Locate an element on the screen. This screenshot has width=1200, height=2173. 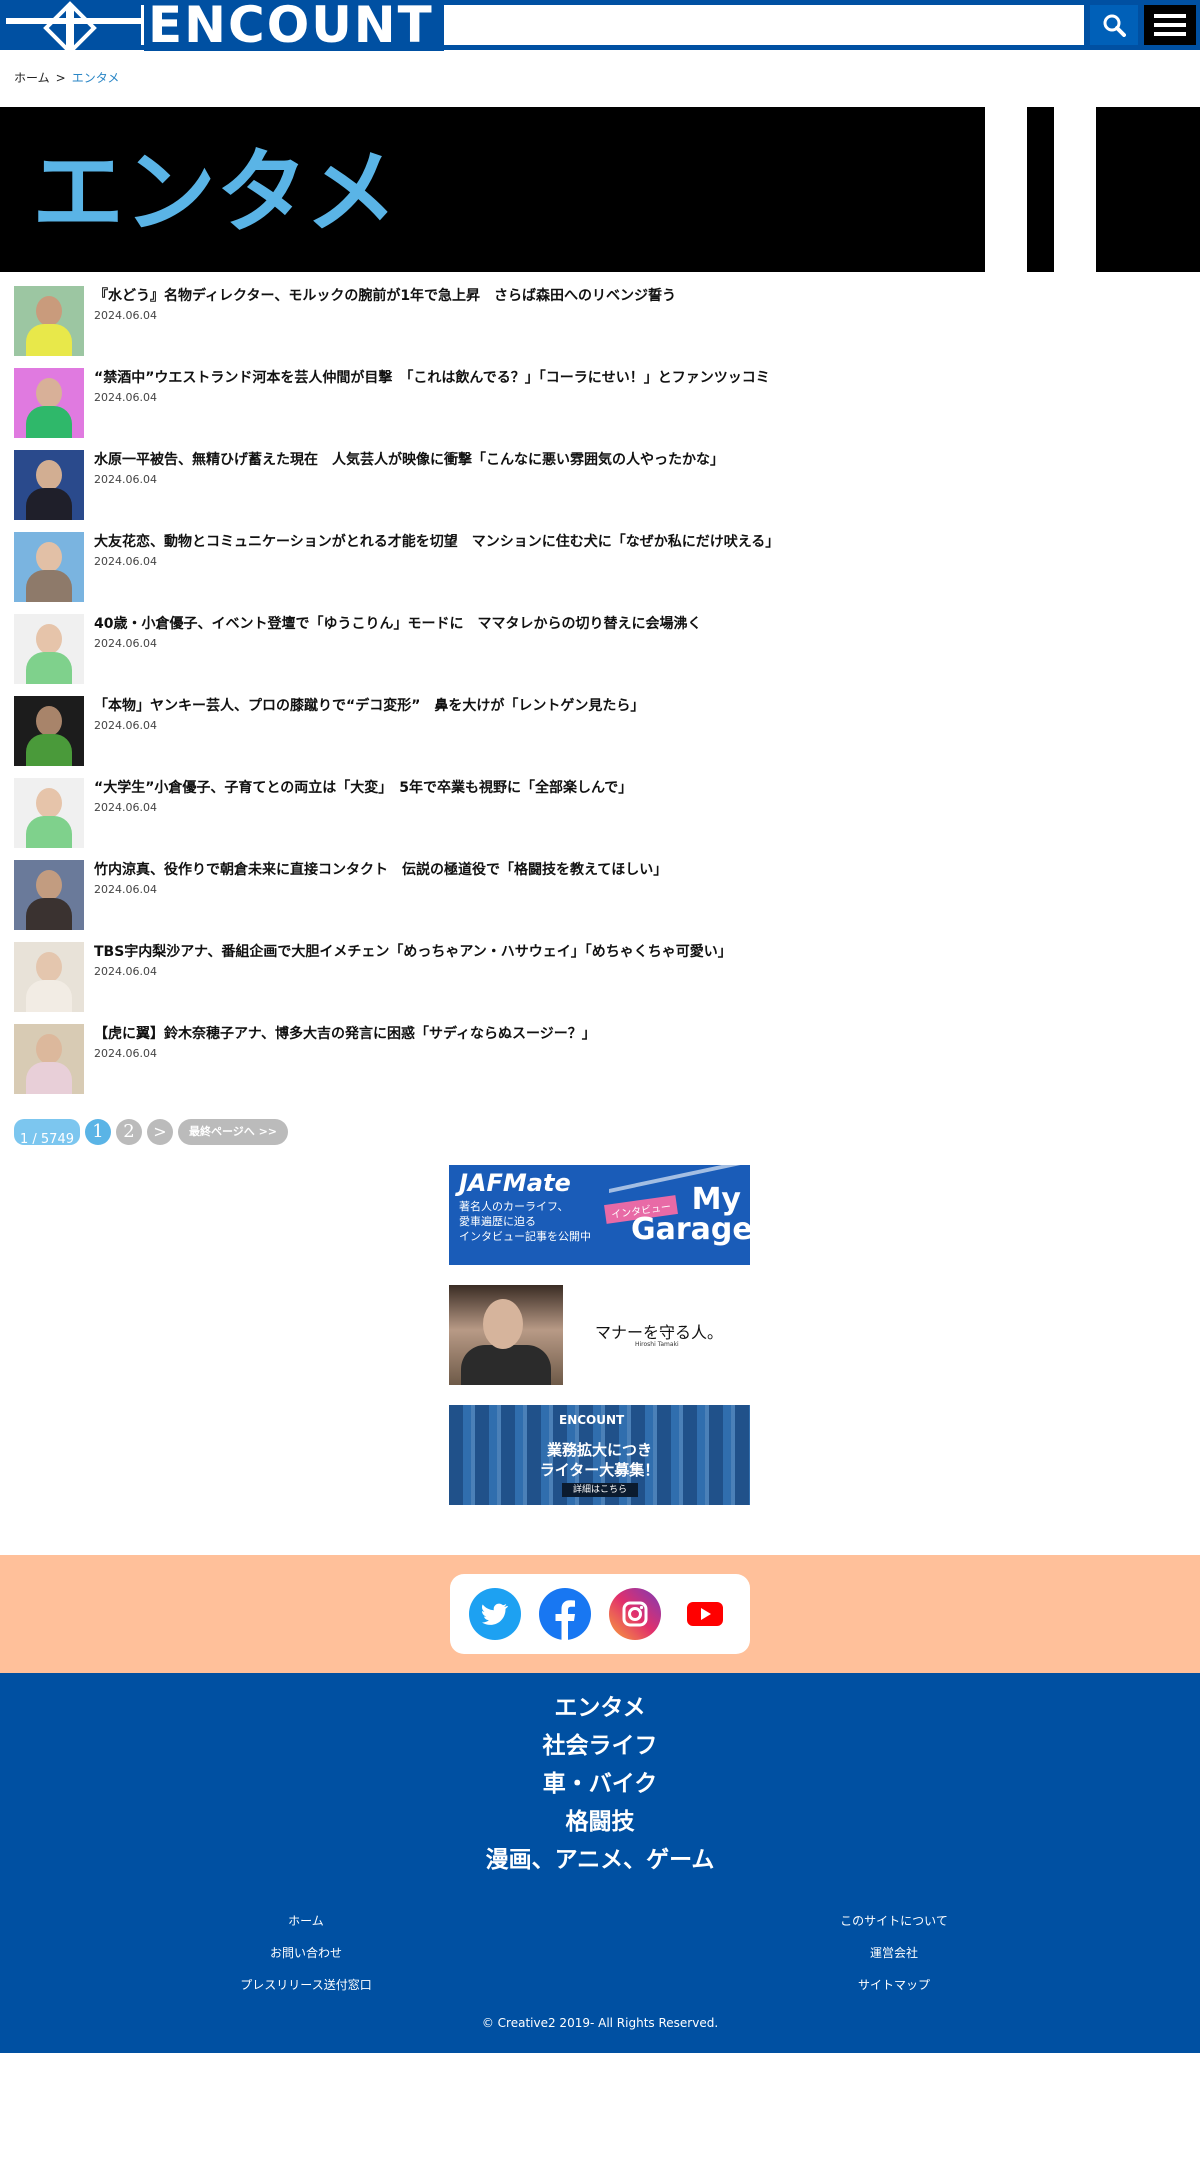
breadcrumb: ホーム > エンタメ is located at coordinates (66, 78).